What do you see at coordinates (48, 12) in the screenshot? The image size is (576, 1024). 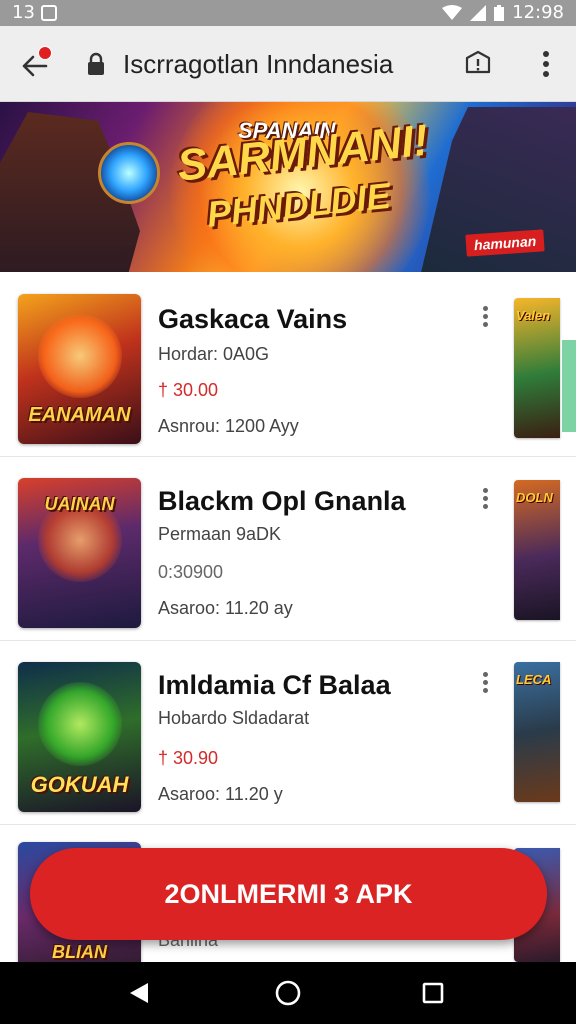 I see `notification-box-icon` at bounding box center [48, 12].